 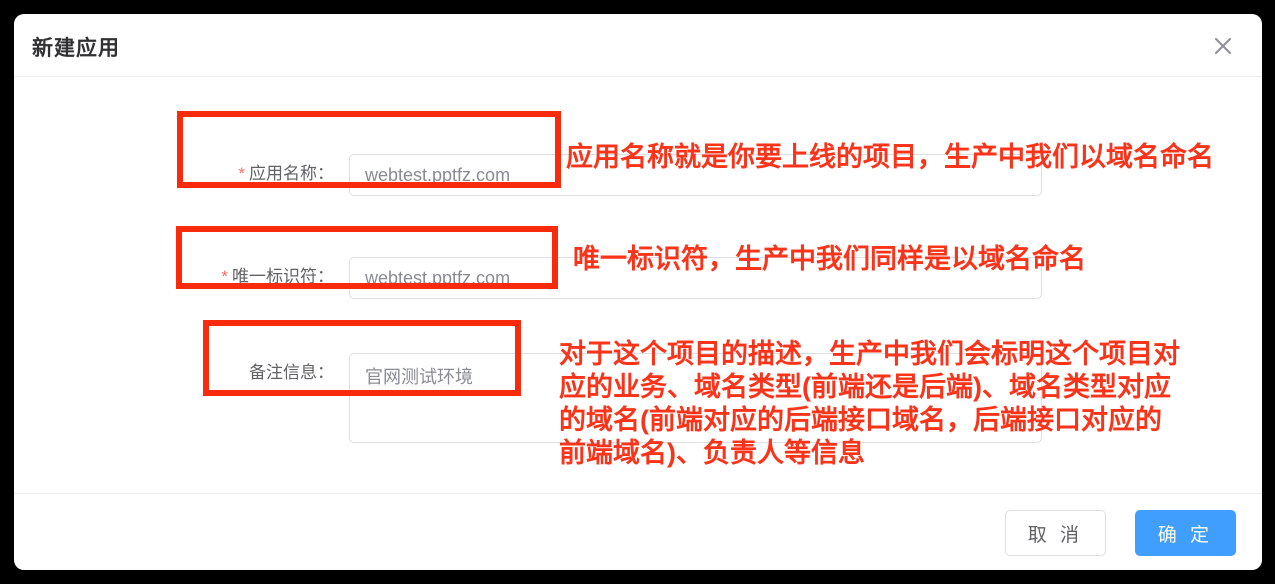 What do you see at coordinates (1055, 533) in the screenshot?
I see `cancel-button: 取 消` at bounding box center [1055, 533].